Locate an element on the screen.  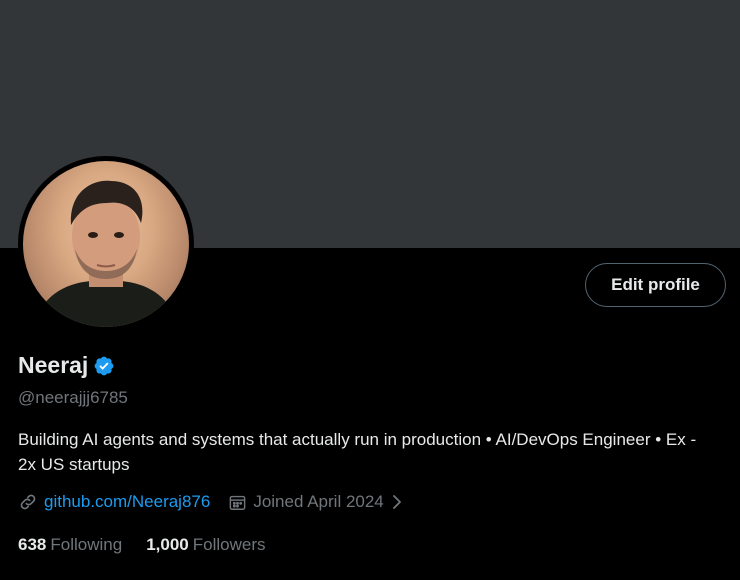
following-label: Following is located at coordinates (86, 544).